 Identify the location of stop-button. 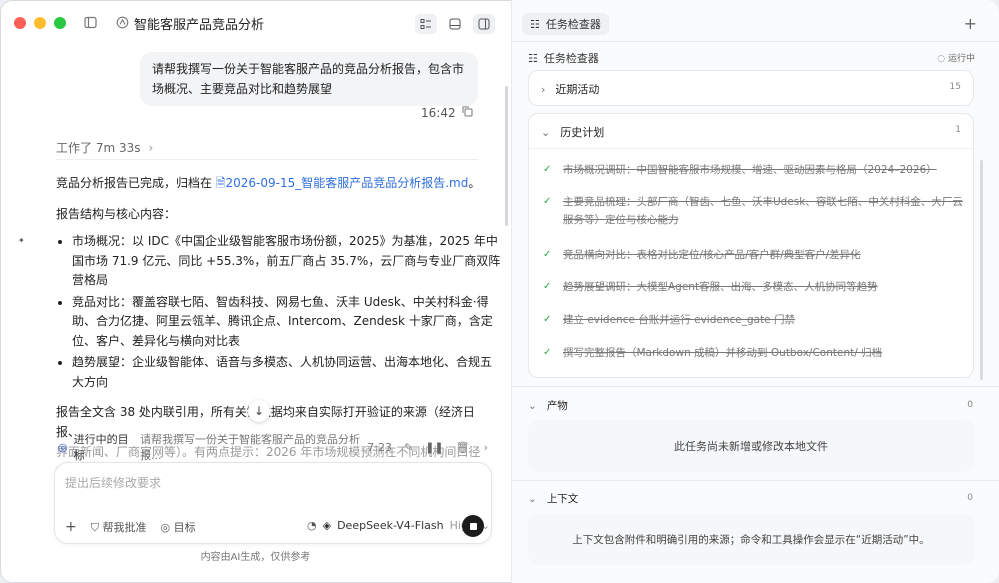
(473, 526).